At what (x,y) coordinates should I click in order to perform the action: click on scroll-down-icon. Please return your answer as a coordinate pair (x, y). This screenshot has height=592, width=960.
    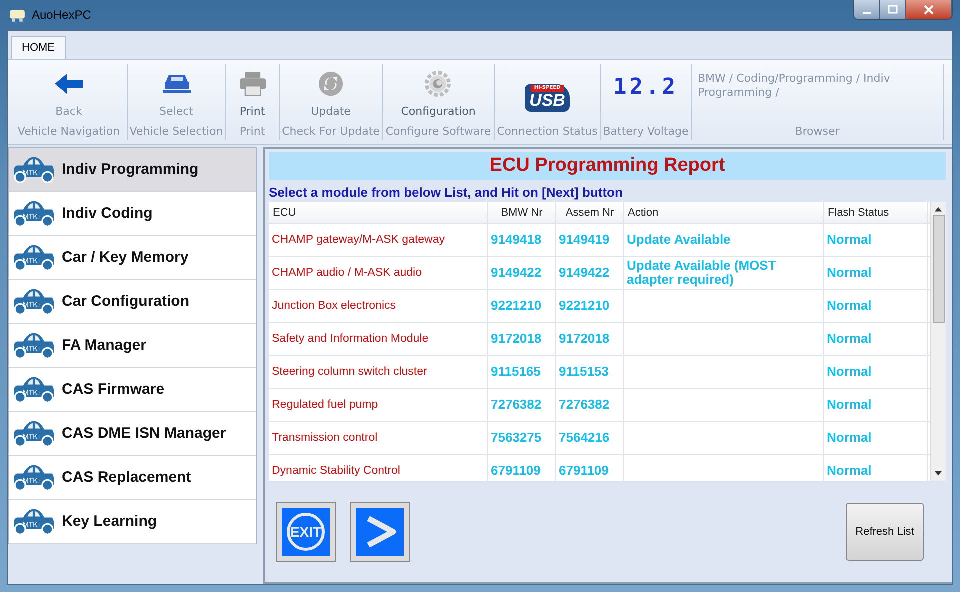
    Looking at the image, I should click on (938, 473).